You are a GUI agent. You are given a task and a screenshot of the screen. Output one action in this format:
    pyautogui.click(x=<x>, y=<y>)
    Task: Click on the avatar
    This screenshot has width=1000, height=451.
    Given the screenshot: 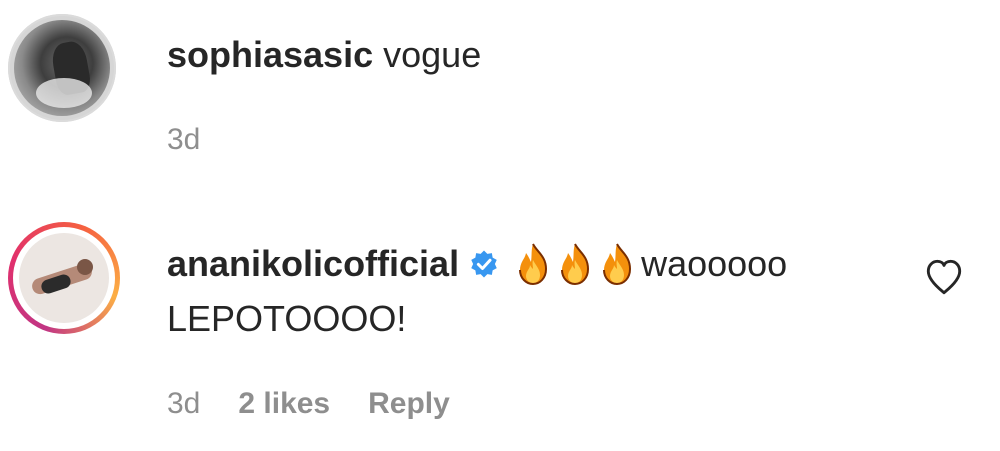 What is the action you would take?
    pyautogui.click(x=62, y=68)
    